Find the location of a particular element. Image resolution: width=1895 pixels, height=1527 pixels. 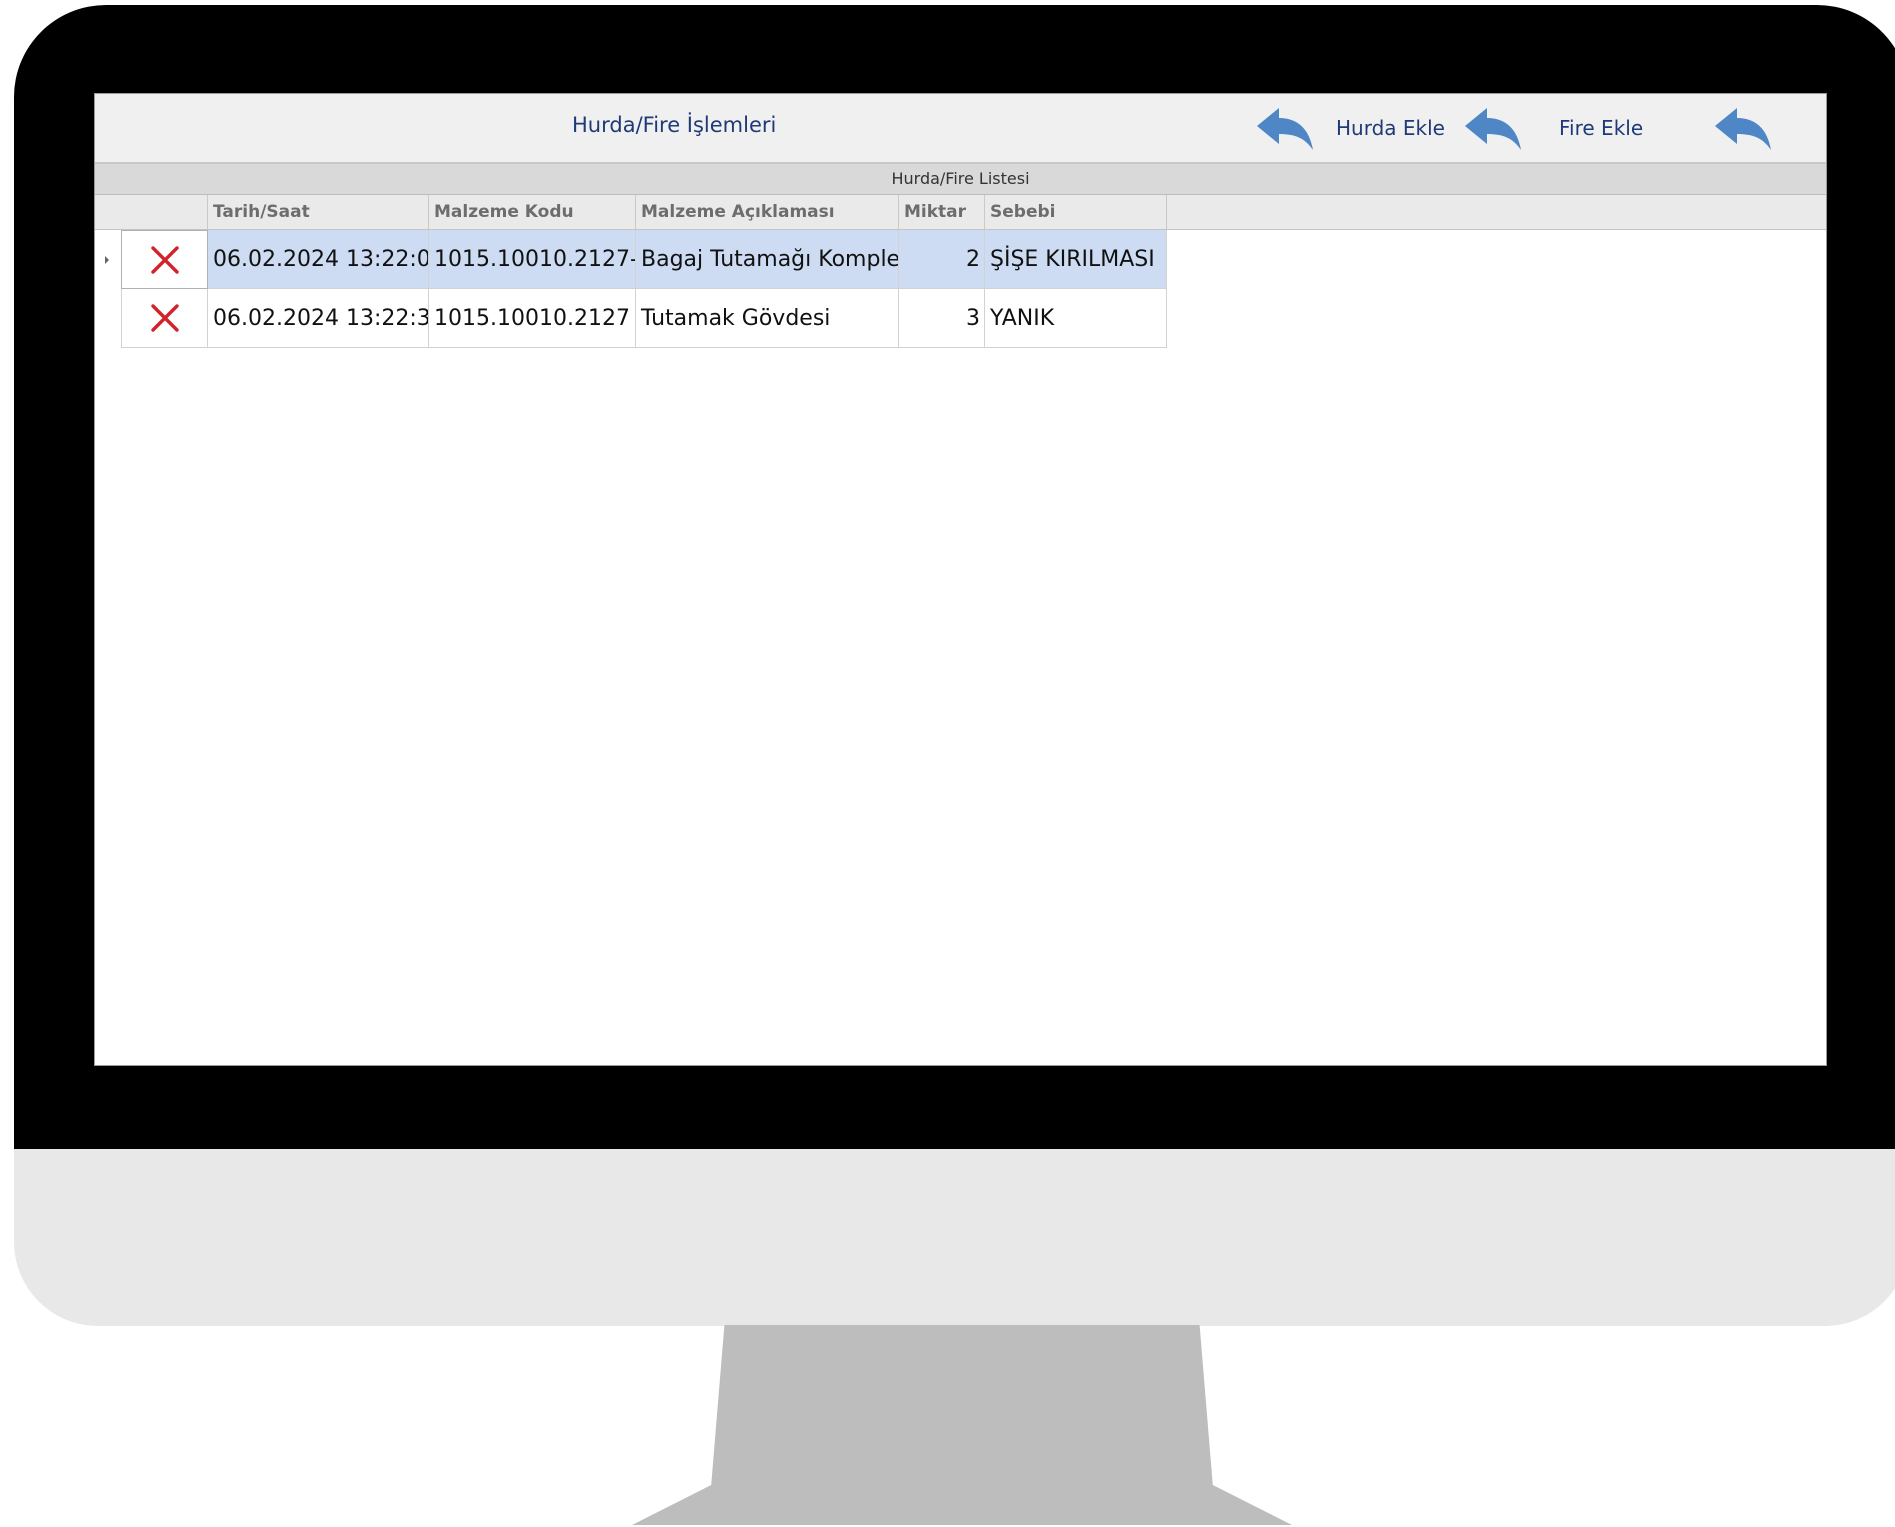

cell-malzeme-kodu: 1015.10010.2127 is located at coordinates (532, 318).